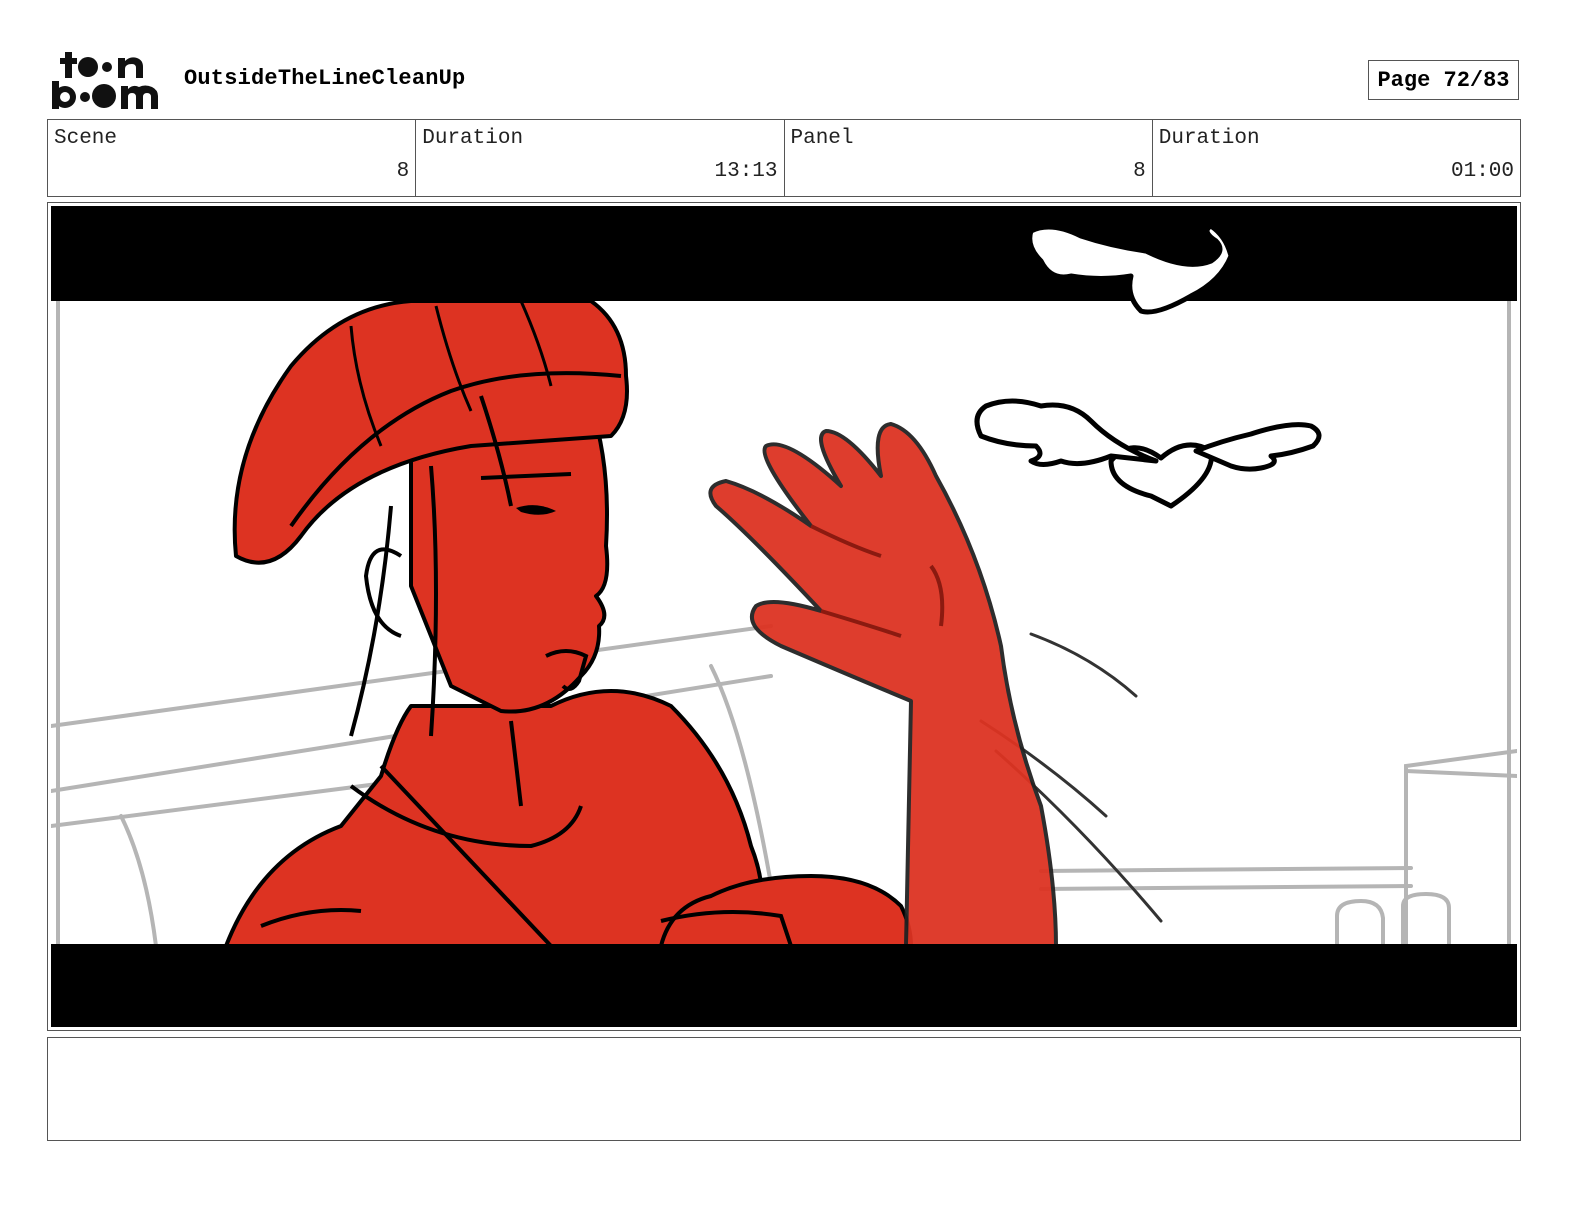  What do you see at coordinates (325, 78) in the screenshot?
I see `project-title: OutsideTheLineCleanUp` at bounding box center [325, 78].